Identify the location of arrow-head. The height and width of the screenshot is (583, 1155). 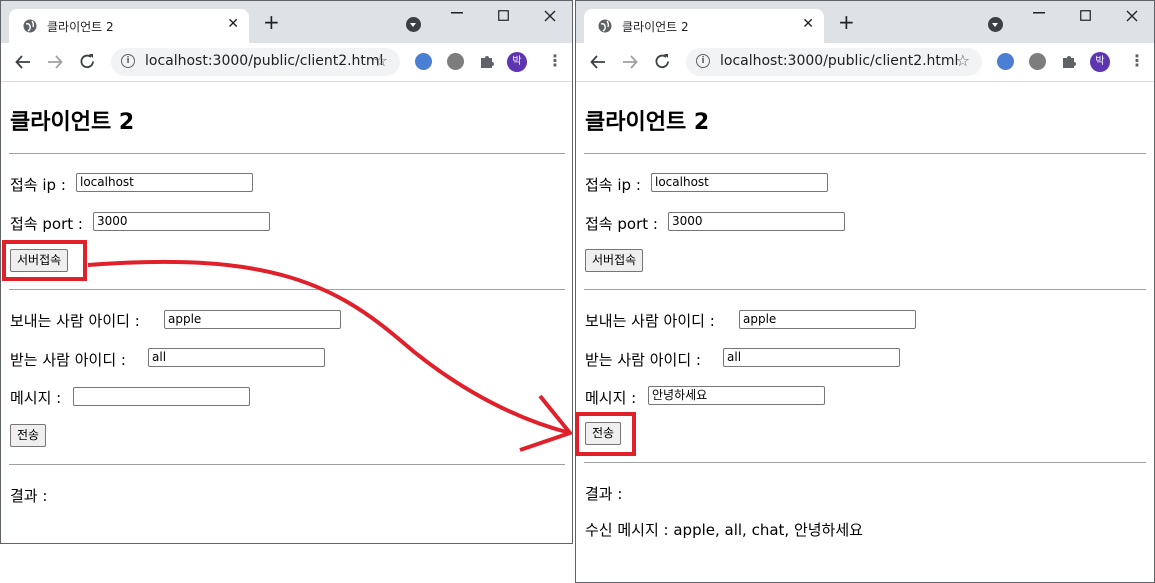
(545, 423).